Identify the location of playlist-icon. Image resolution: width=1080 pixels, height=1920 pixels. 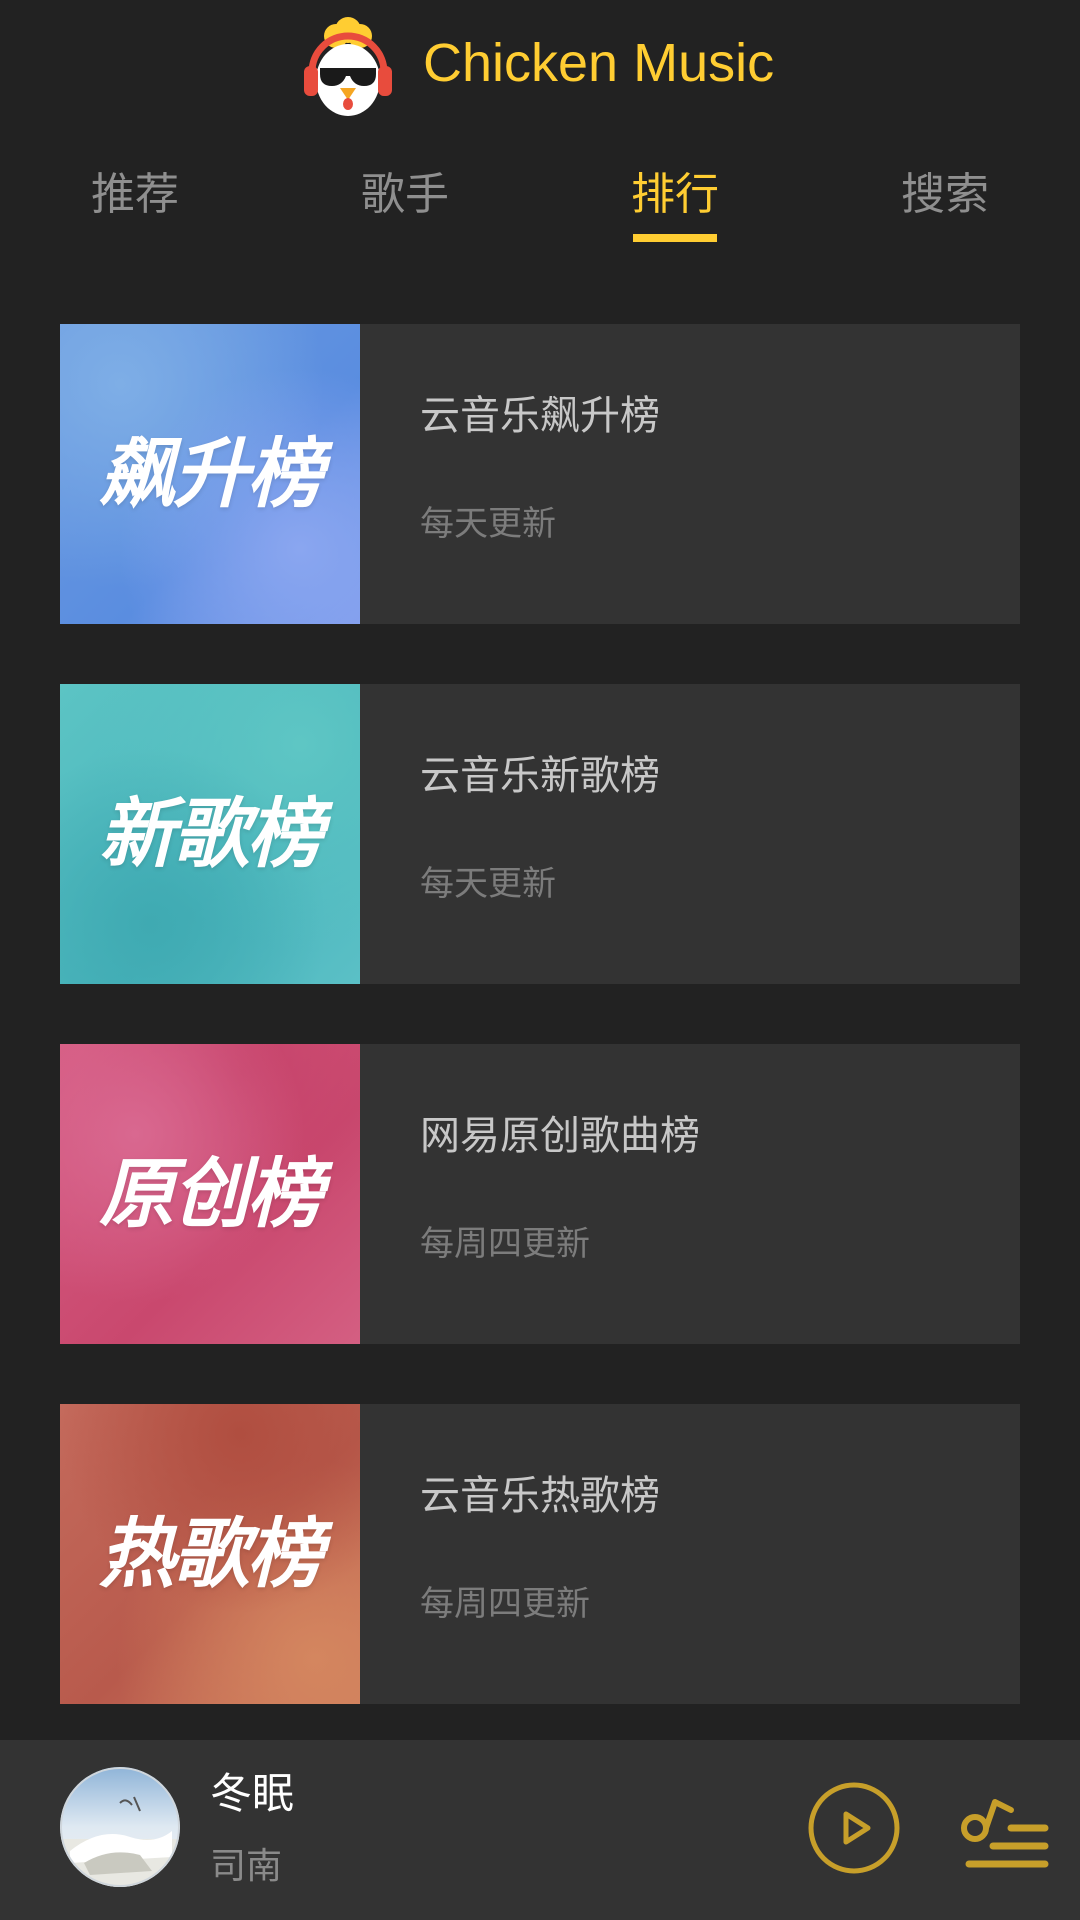
(1005, 1833).